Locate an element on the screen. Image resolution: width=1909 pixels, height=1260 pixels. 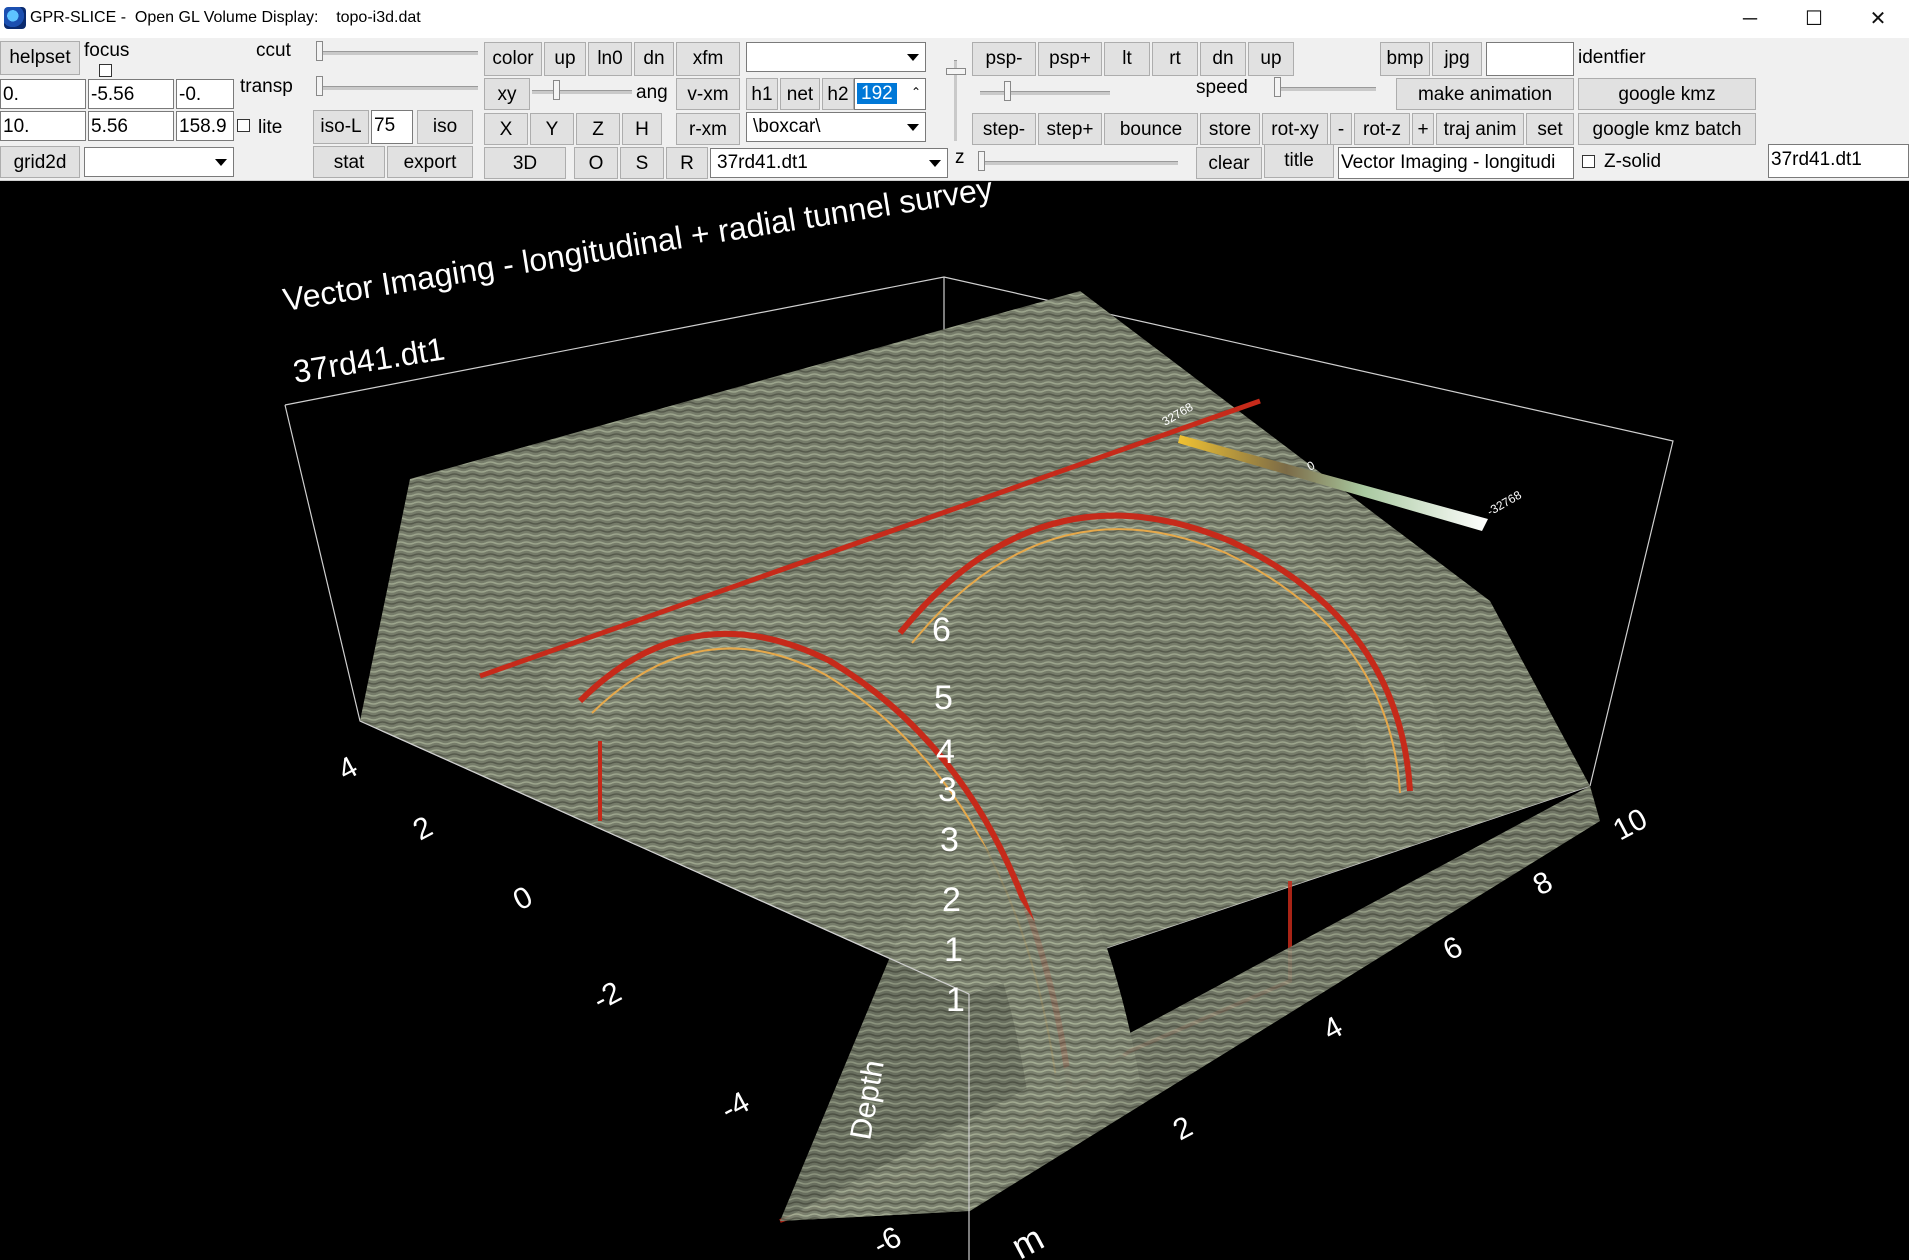
min-z-field: -0. is located at coordinates (205, 94).